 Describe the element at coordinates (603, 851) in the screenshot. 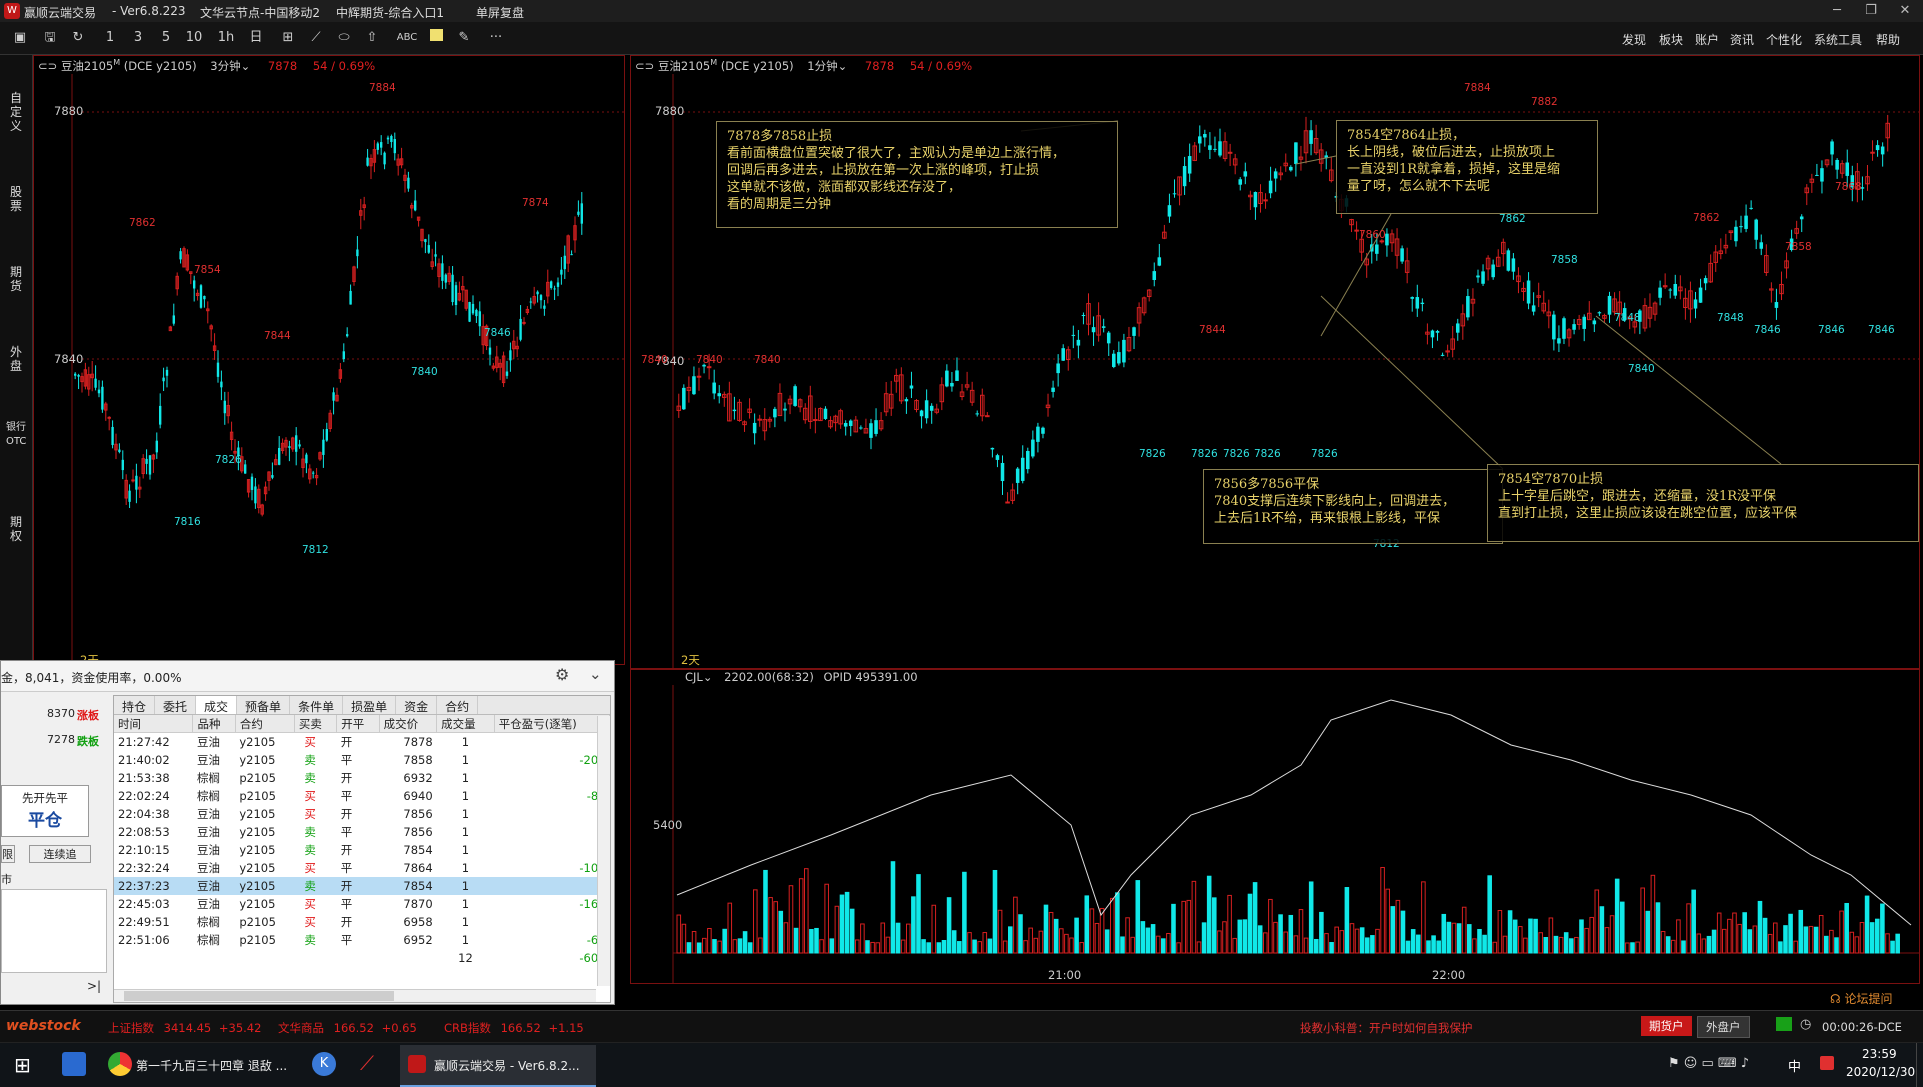

I see `vertical-scrollbar` at that location.